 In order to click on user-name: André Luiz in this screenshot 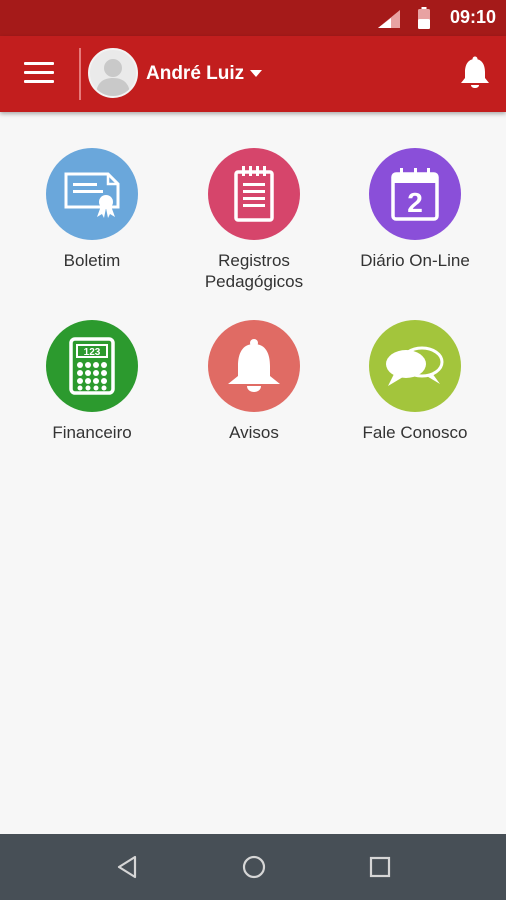, I will do `click(195, 74)`.